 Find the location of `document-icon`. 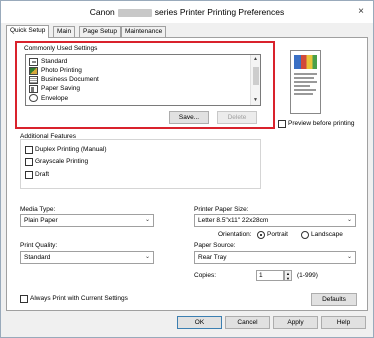

document-icon is located at coordinates (33, 61).